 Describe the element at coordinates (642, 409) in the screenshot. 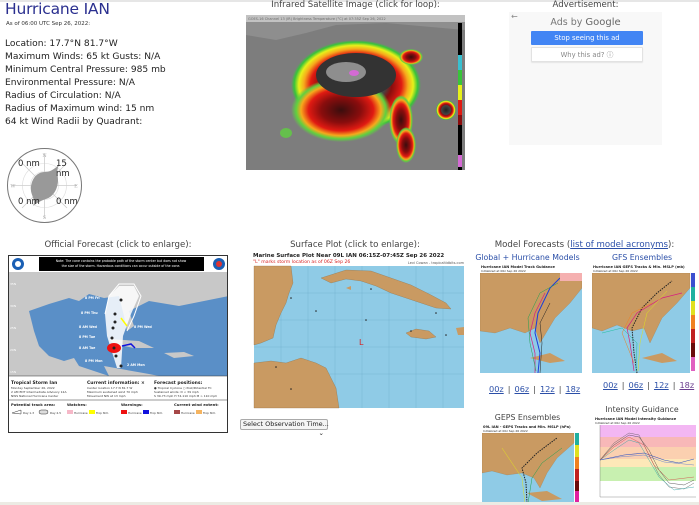

I see `intensity-guidance-title: Intensity Guidance` at that location.